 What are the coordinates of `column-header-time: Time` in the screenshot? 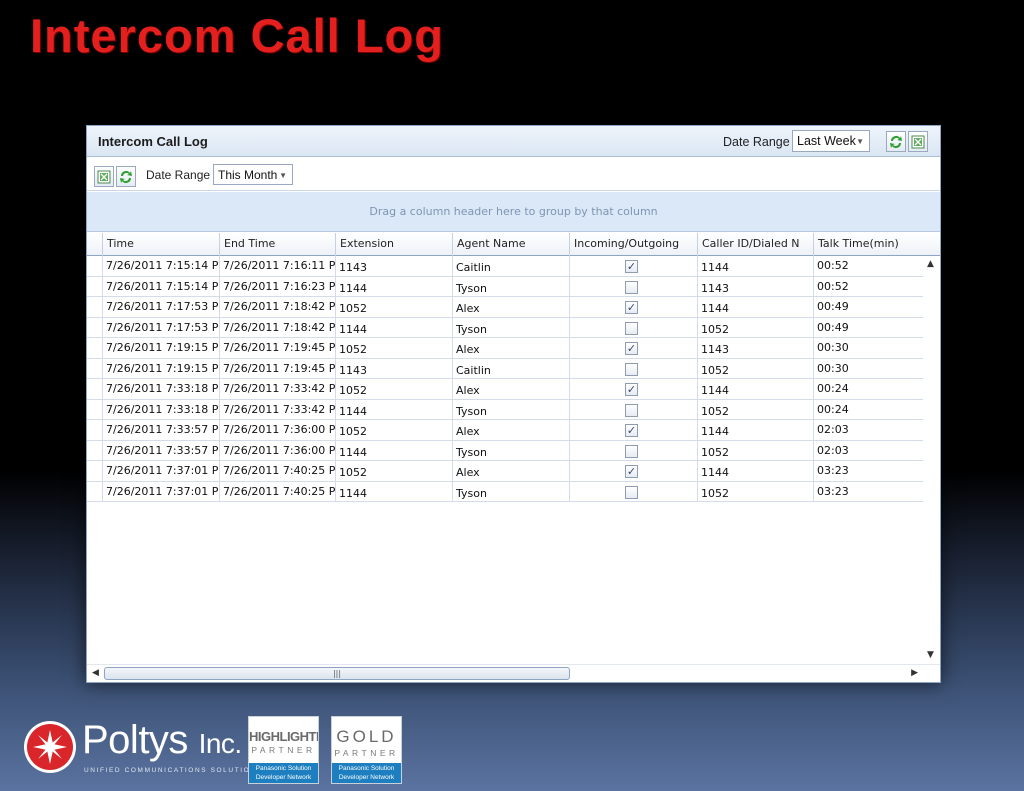 It's located at (160, 244).